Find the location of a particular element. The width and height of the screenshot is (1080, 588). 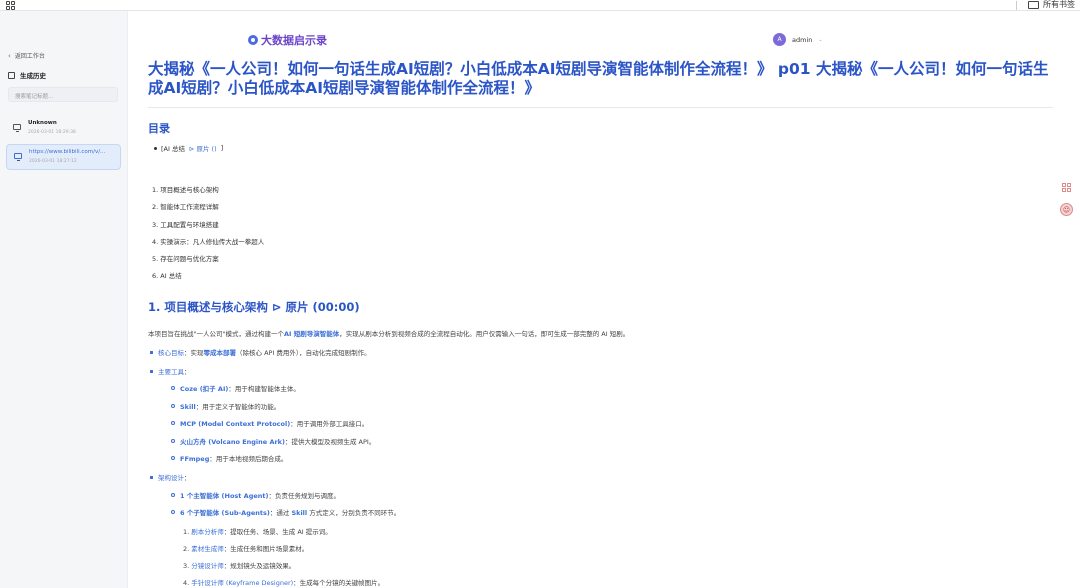

all-bookmarks-link: 所有书签 is located at coordinates (1059, 5).